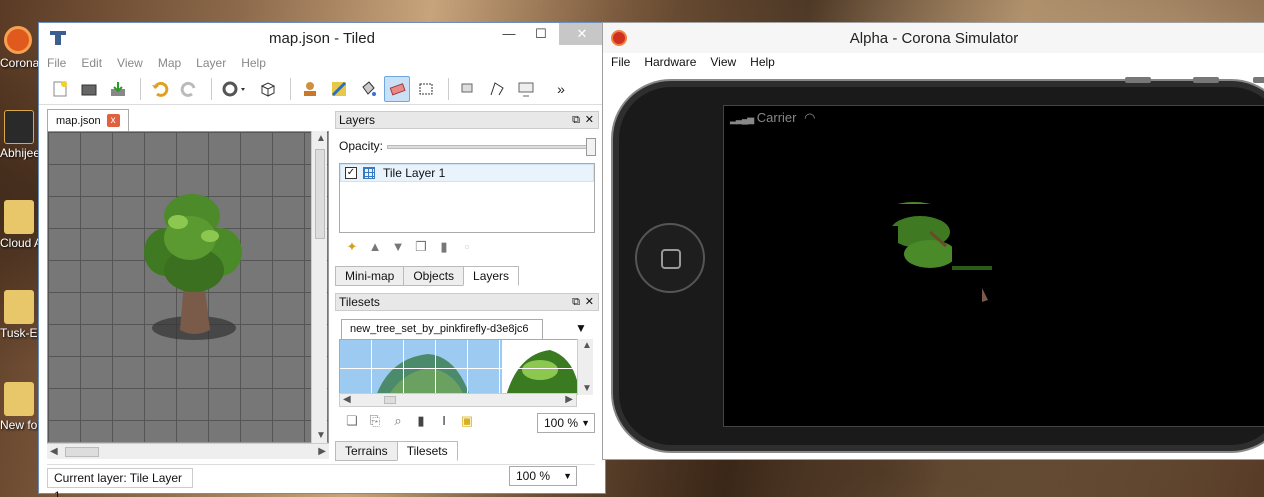  What do you see at coordinates (398, 422) in the screenshot?
I see `export-tileset-icon: ⌕` at bounding box center [398, 422].